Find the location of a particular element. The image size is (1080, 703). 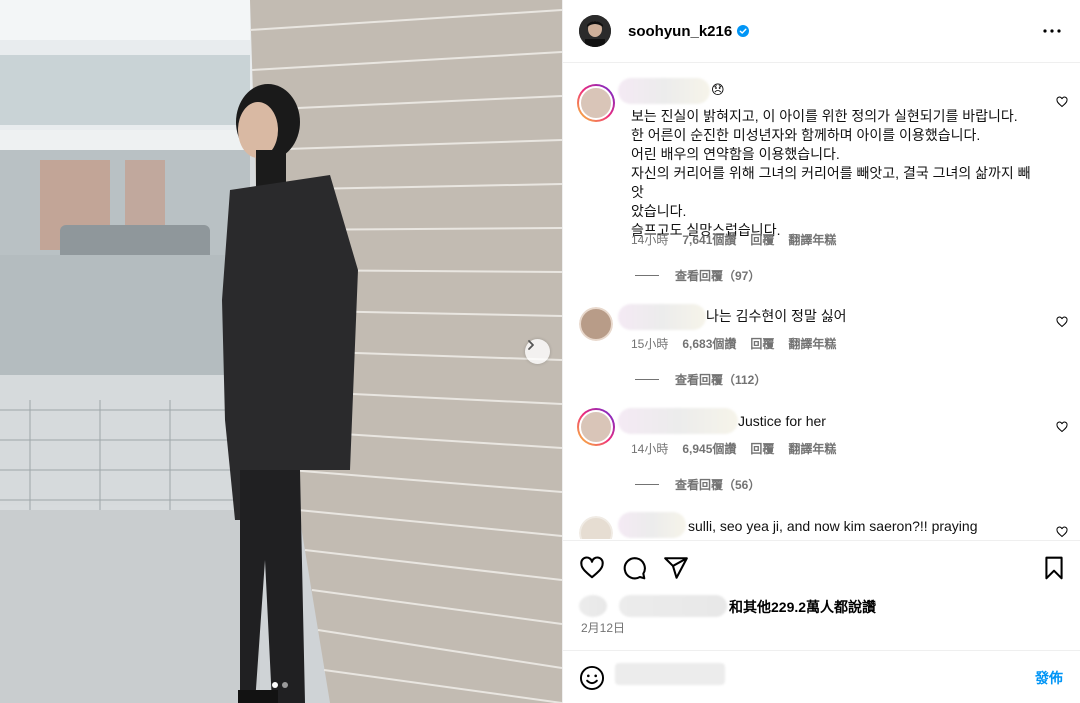

more-horizontal-icon is located at coordinates (1052, 31).